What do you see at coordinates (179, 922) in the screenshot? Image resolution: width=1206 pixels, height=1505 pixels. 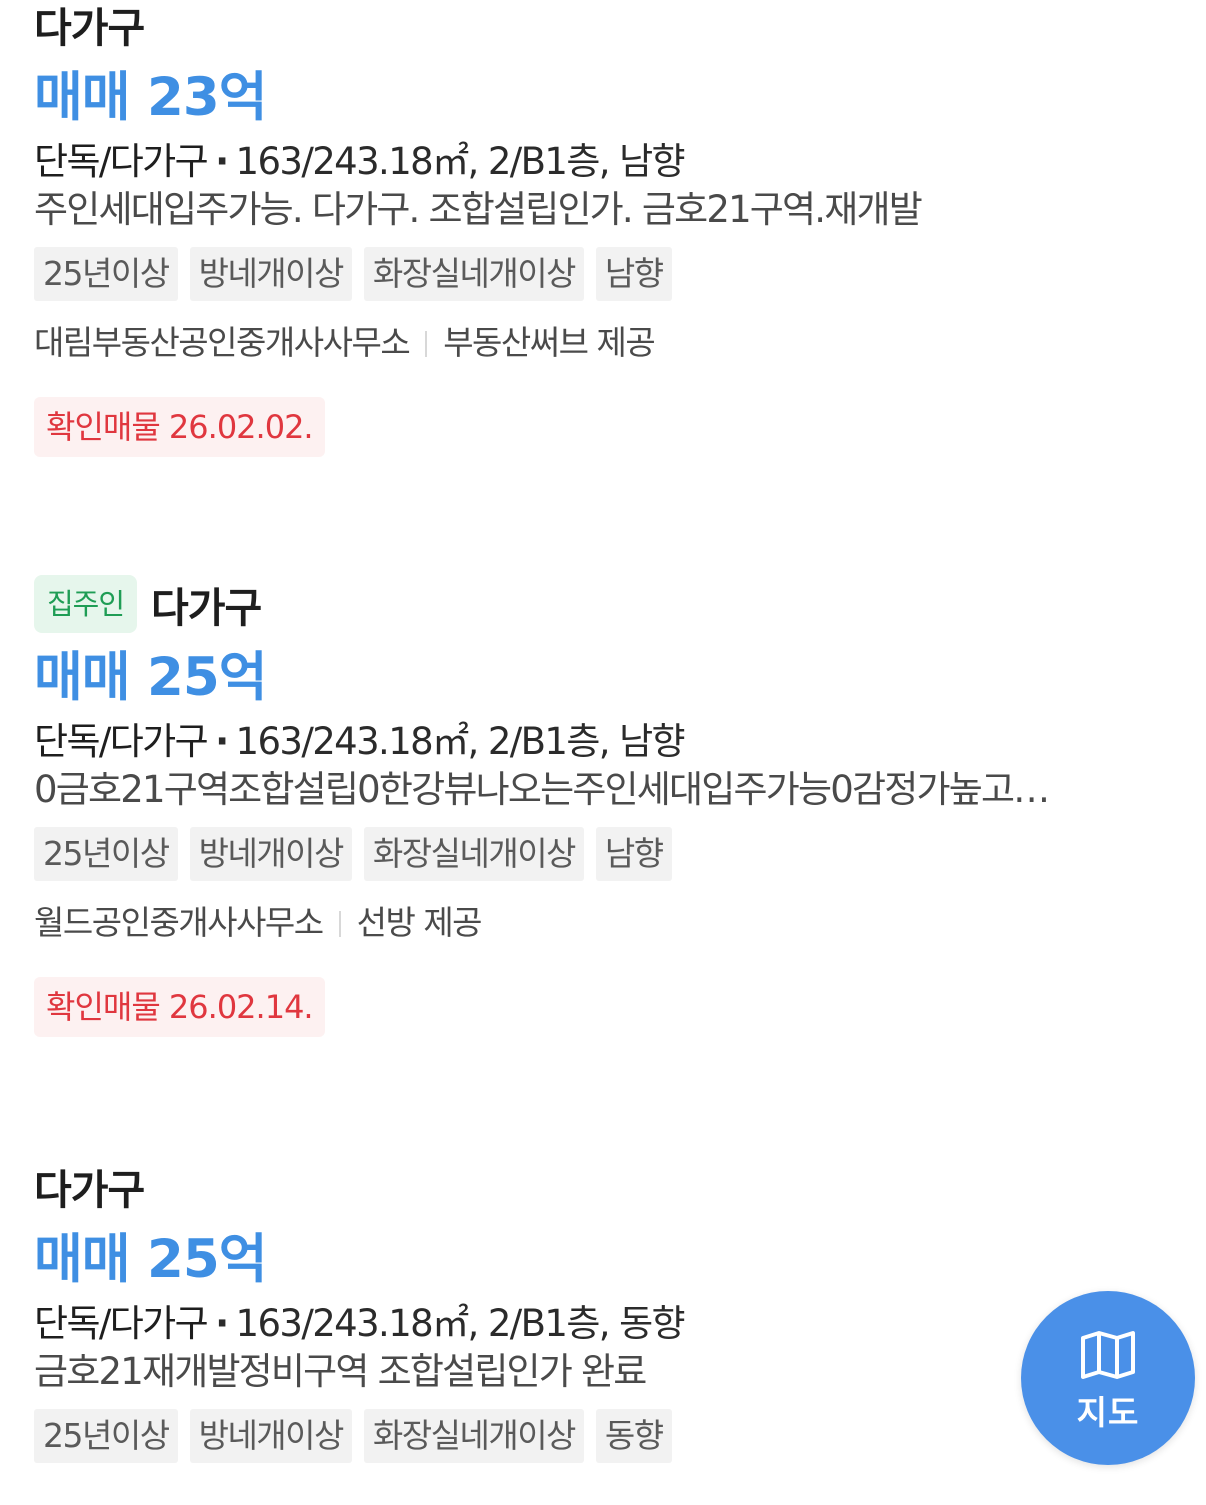 I see `agency-name: 월드공인중개사사무소` at bounding box center [179, 922].